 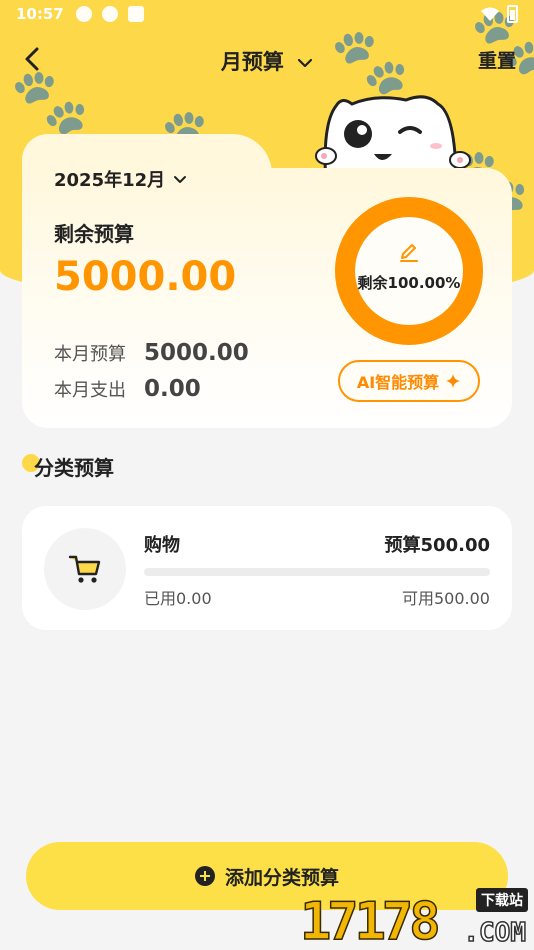 I want to click on watermark-tag: 下载站, so click(x=502, y=900).